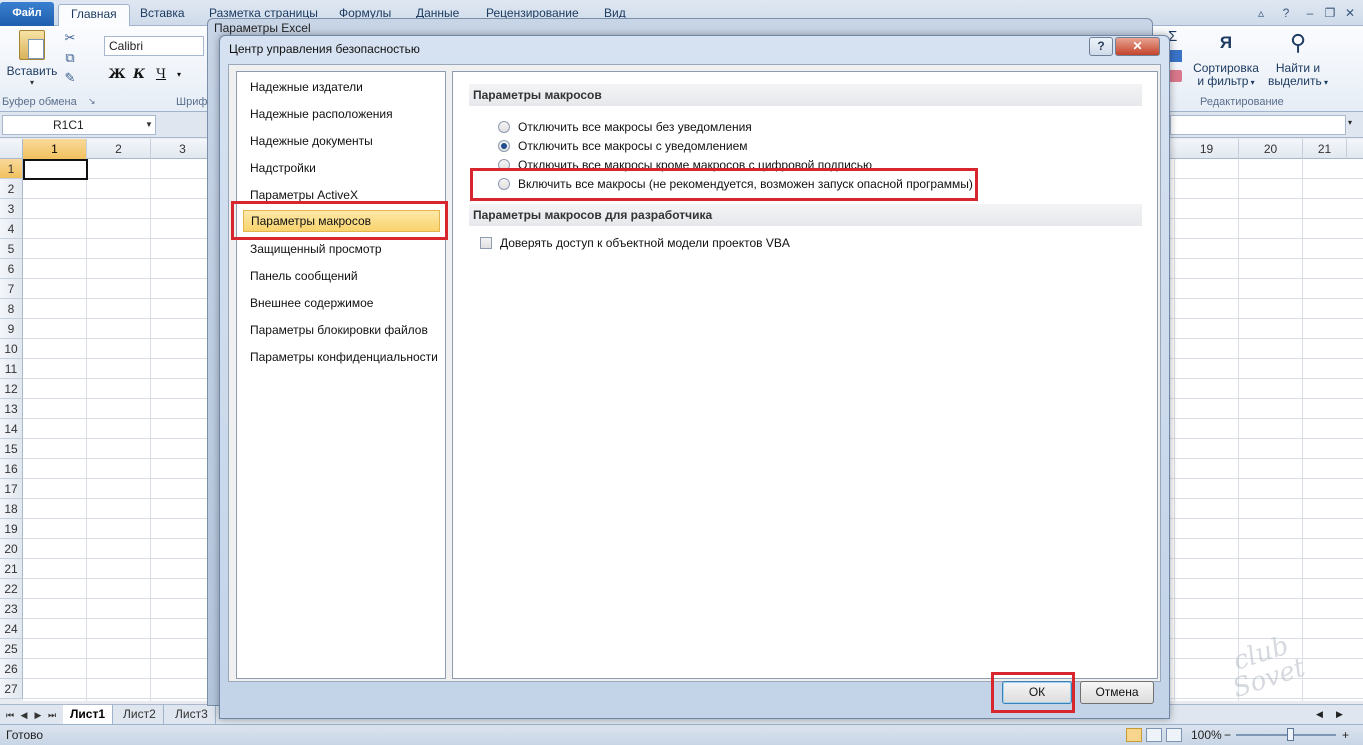 The height and width of the screenshot is (745, 1363). I want to click on row-header: 3, so click(11, 209).